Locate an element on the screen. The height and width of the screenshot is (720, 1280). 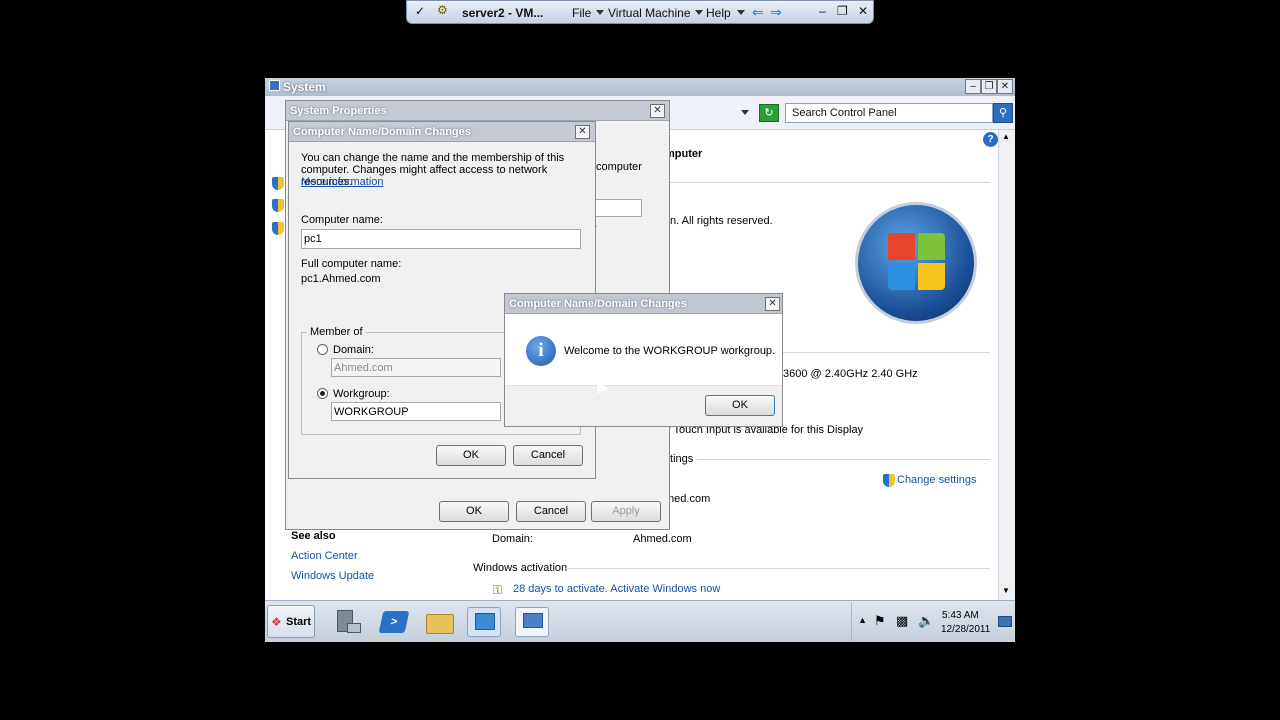
pin-icon: ✓ is located at coordinates (420, 11).